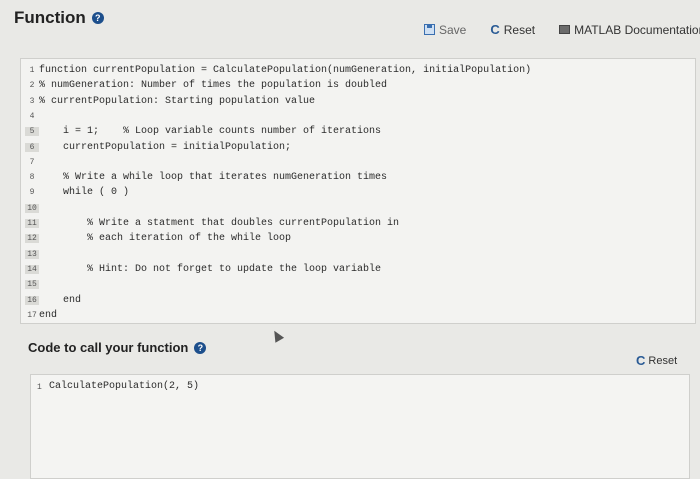  I want to click on reset-button: C Reset, so click(512, 29).